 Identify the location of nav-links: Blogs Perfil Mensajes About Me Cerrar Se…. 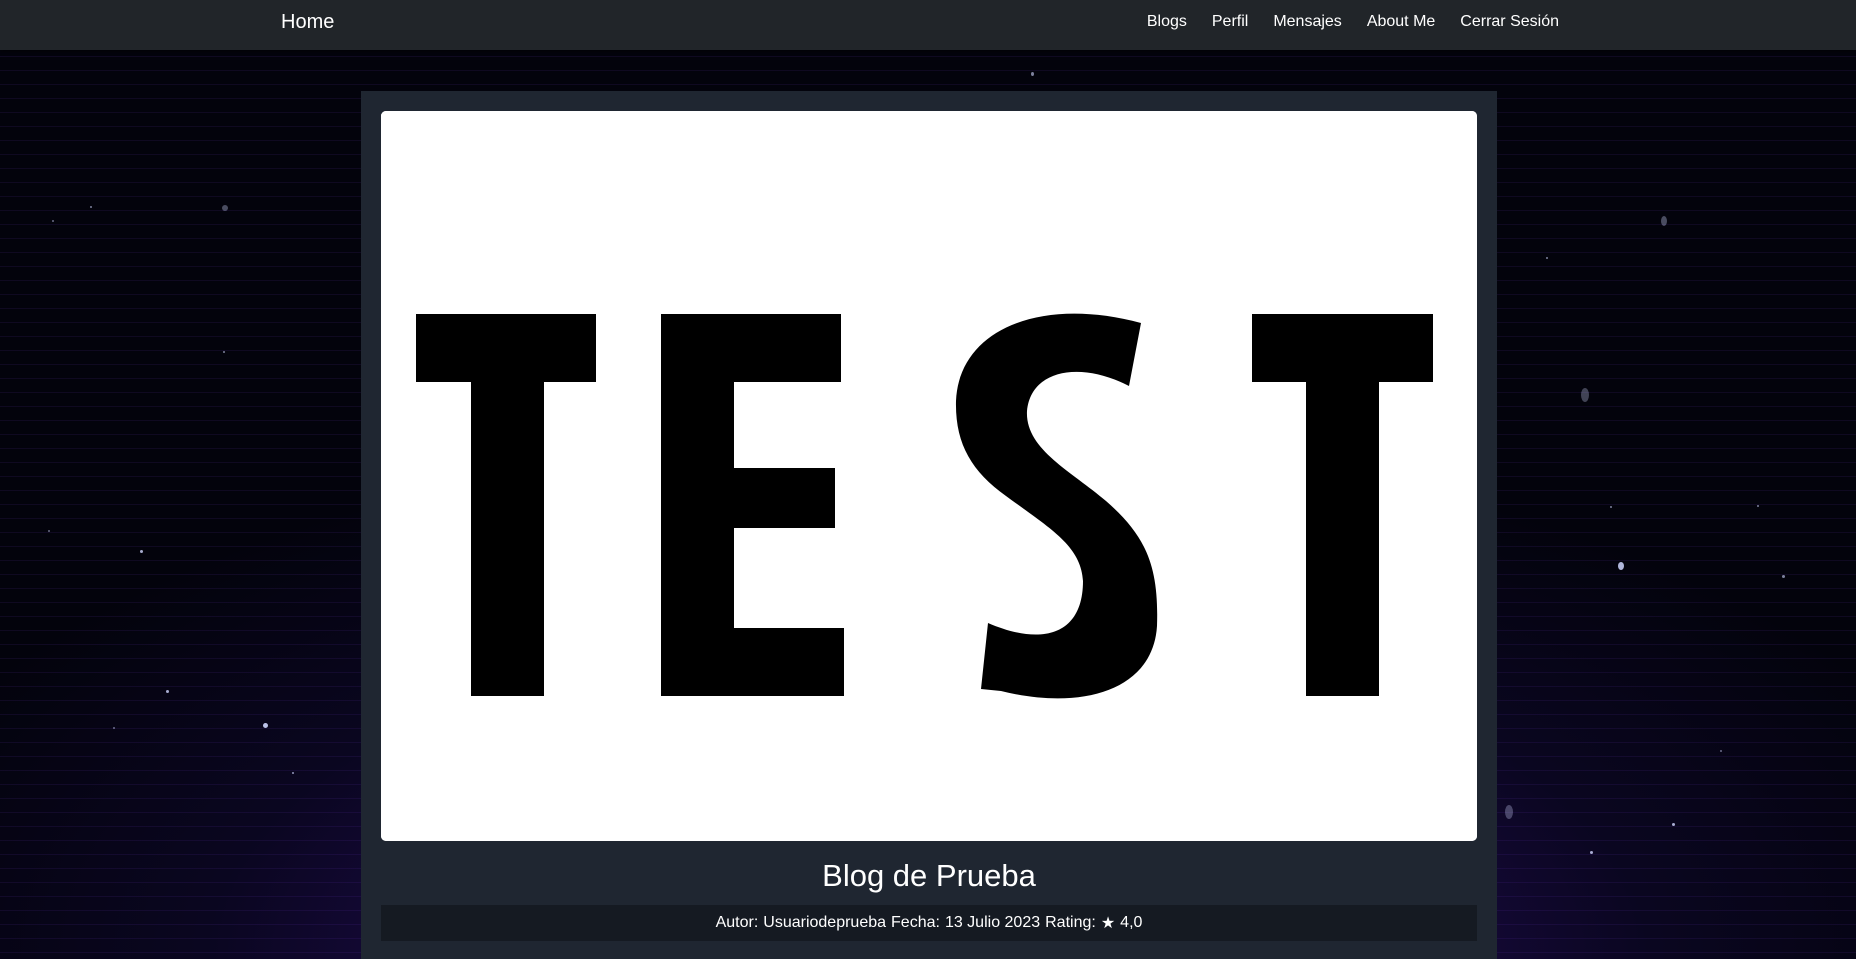
(1353, 22).